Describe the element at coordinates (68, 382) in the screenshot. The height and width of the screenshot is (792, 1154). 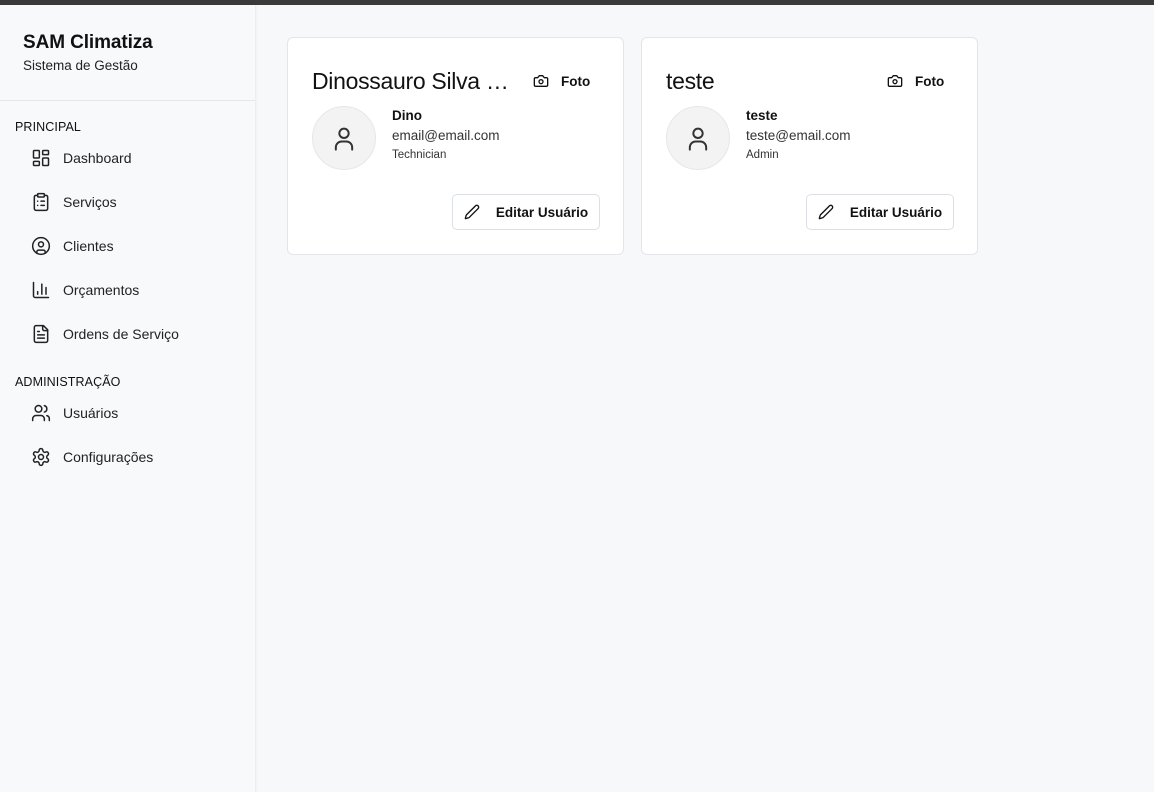
I see `section-label-administracao: ADMINISTRAÇÃO` at that location.